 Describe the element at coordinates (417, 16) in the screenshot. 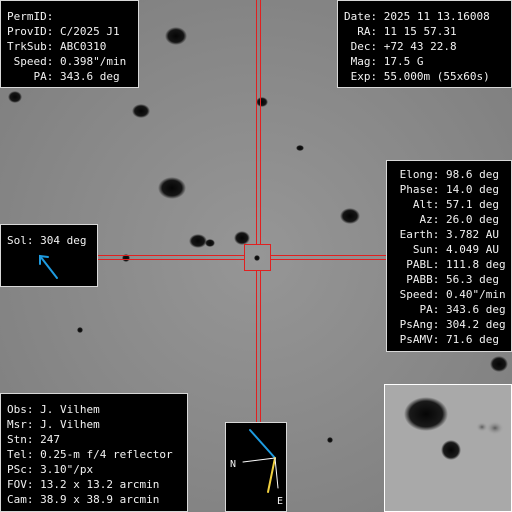

I see `date-row: Date: 2025 11 13.16008` at that location.